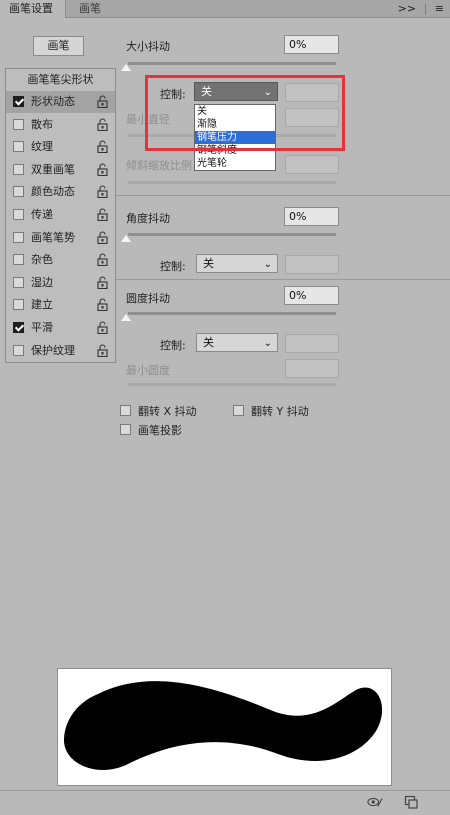  What do you see at coordinates (232, 234) in the screenshot?
I see `angle-jitter-slider` at bounding box center [232, 234].